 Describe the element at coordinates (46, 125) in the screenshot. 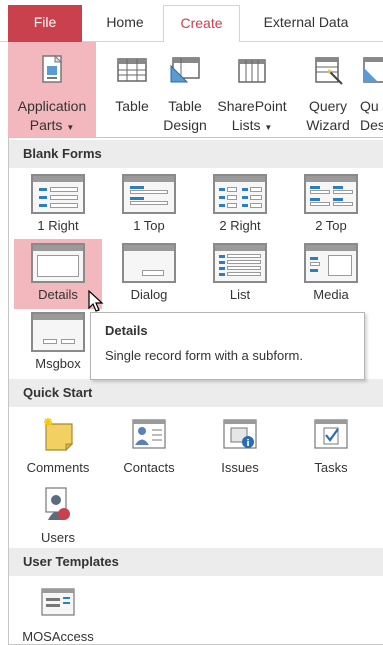

I see `application-parts-label-2: Parts` at that location.